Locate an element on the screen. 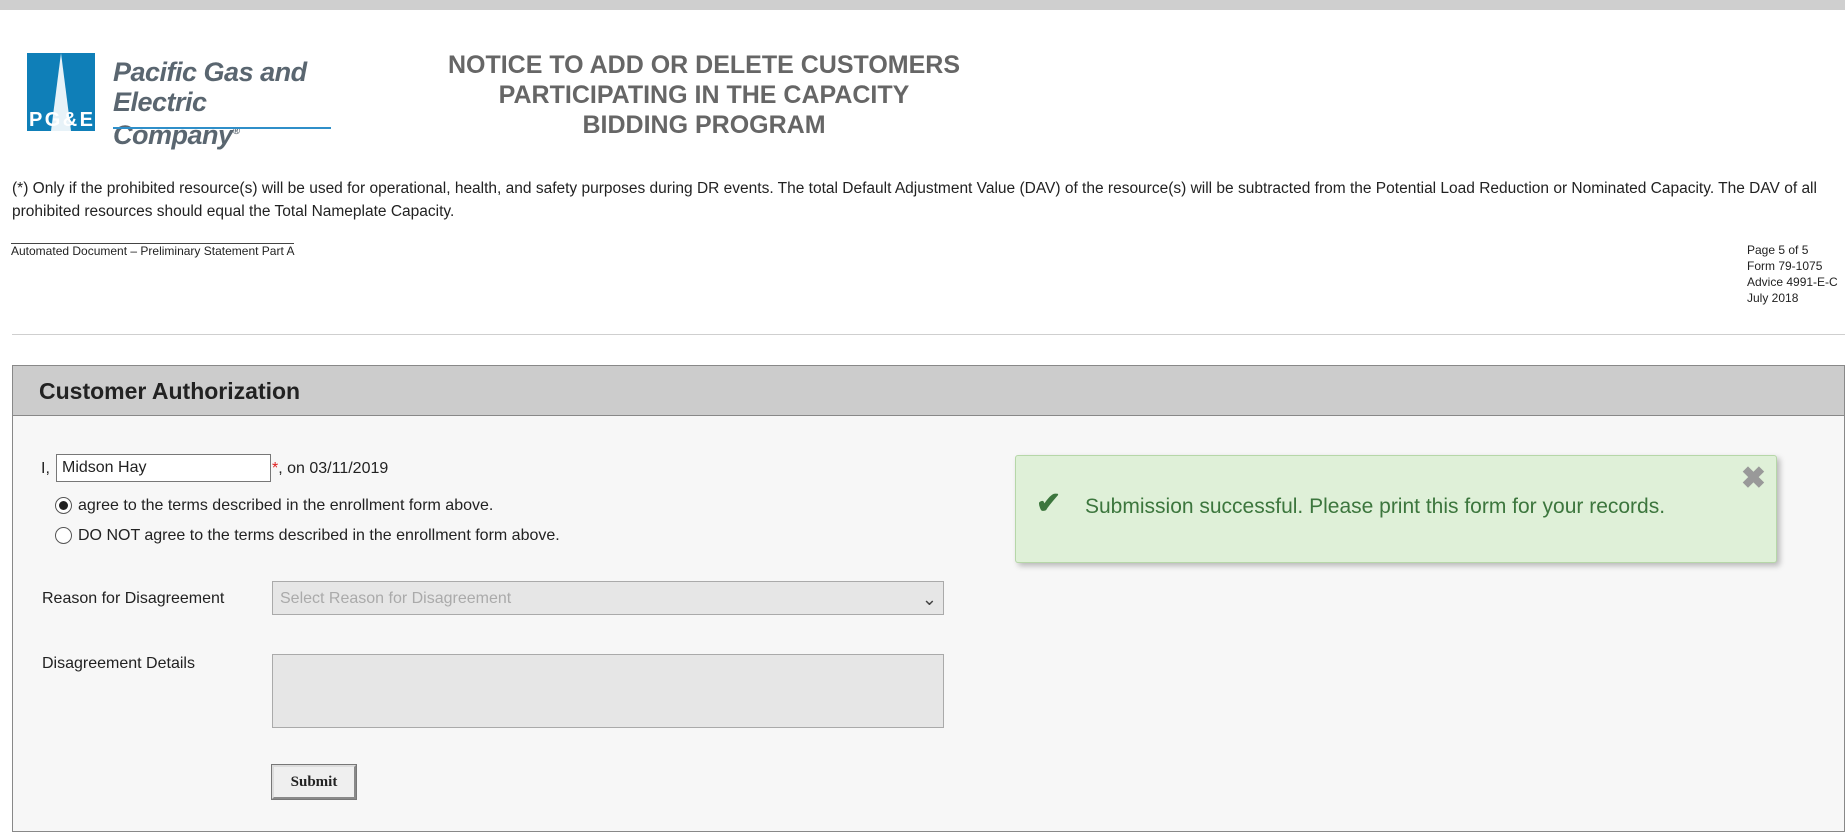 This screenshot has width=1845, height=836. form-date: July 2018 is located at coordinates (1773, 298).